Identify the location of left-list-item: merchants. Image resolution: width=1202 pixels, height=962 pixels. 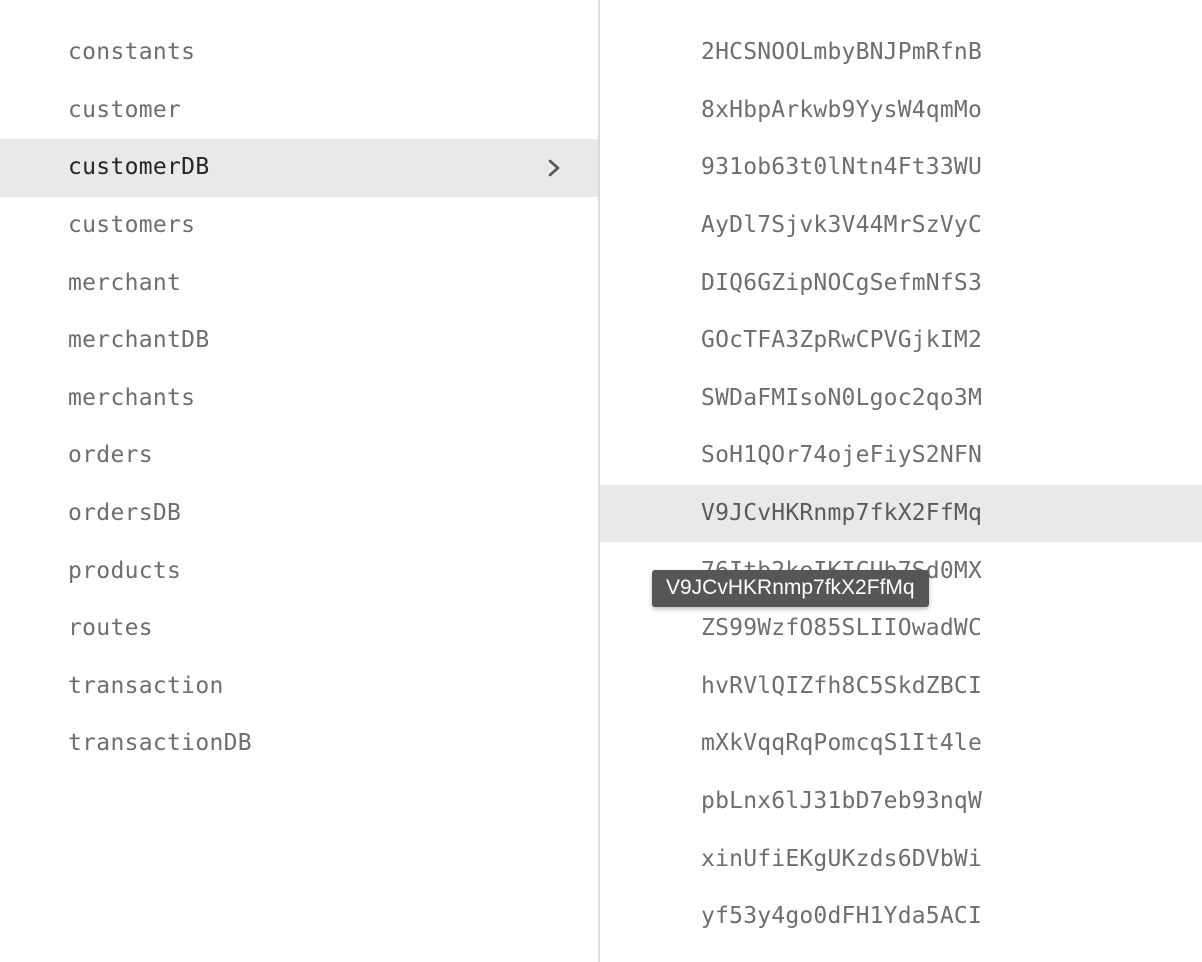
(299, 399).